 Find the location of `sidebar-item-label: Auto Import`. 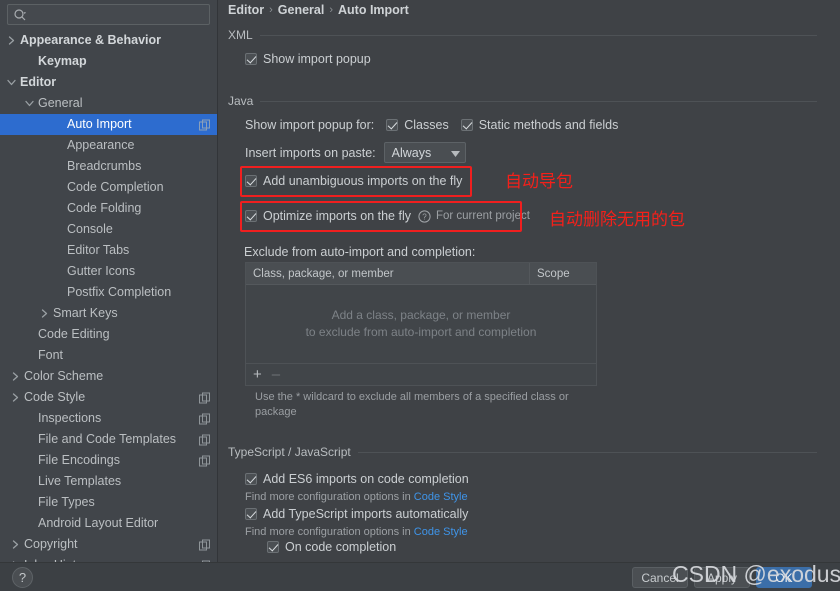

sidebar-item-label: Auto Import is located at coordinates (99, 124).